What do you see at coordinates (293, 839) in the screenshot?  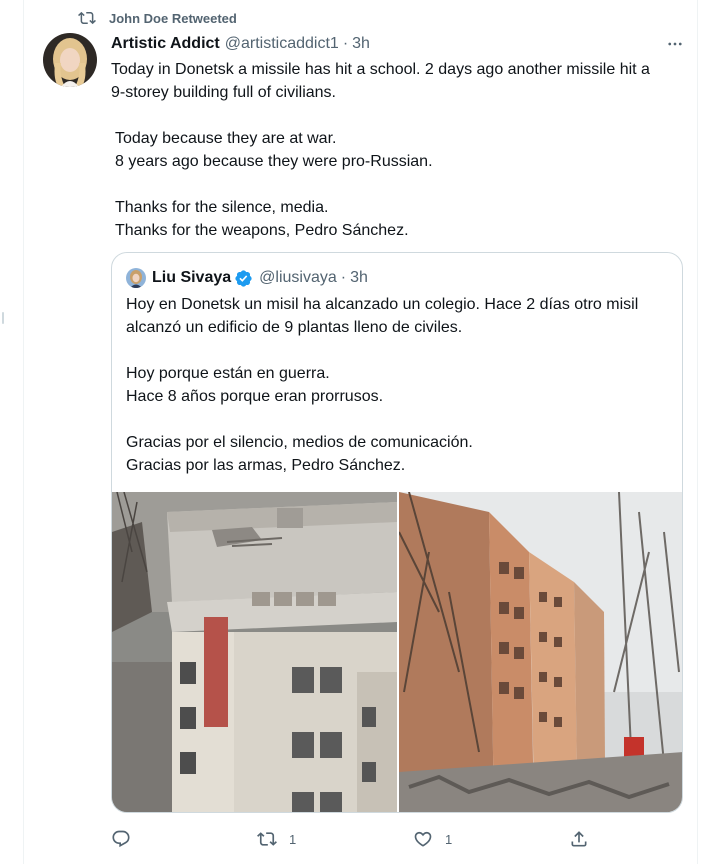 I see `retweet-count: 1` at bounding box center [293, 839].